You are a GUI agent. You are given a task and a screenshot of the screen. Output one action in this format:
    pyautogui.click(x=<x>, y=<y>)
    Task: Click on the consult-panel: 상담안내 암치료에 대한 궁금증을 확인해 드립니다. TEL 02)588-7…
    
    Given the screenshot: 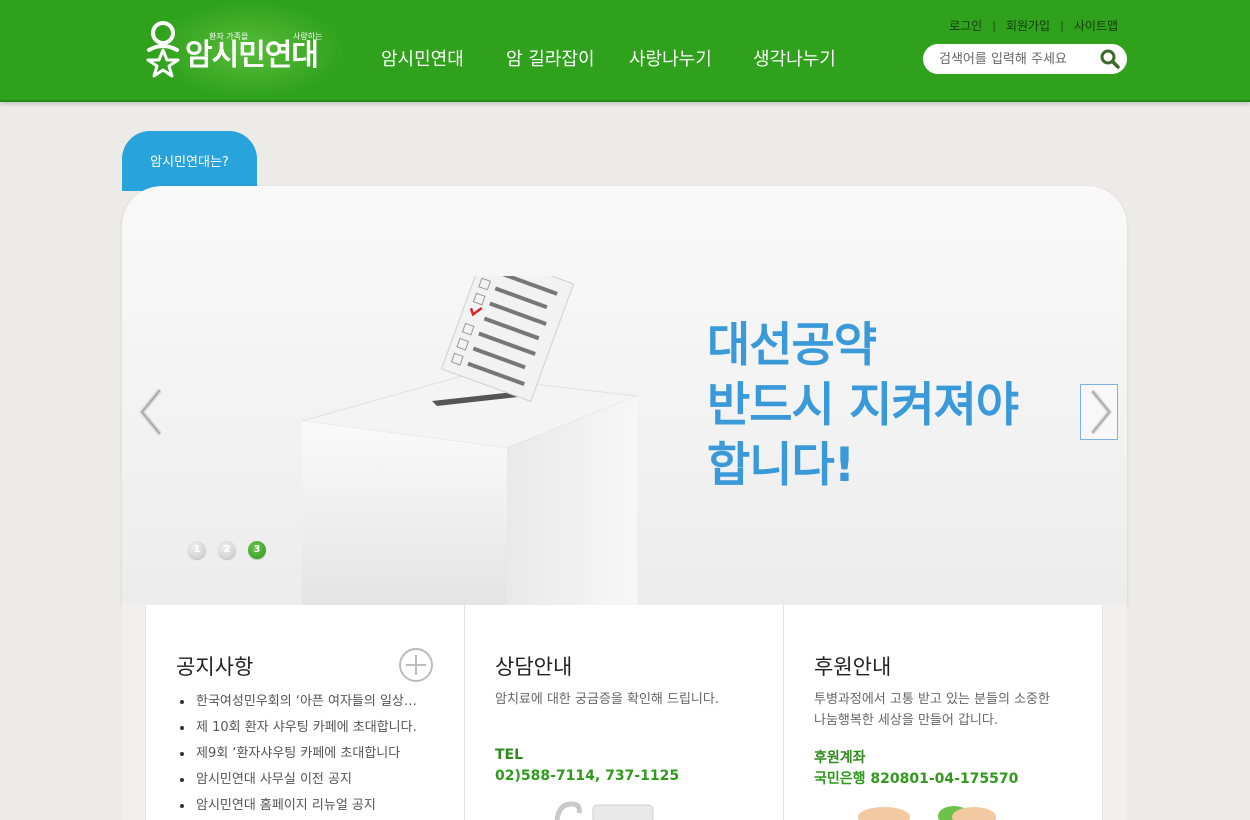 What is the action you would take?
    pyautogui.click(x=624, y=712)
    